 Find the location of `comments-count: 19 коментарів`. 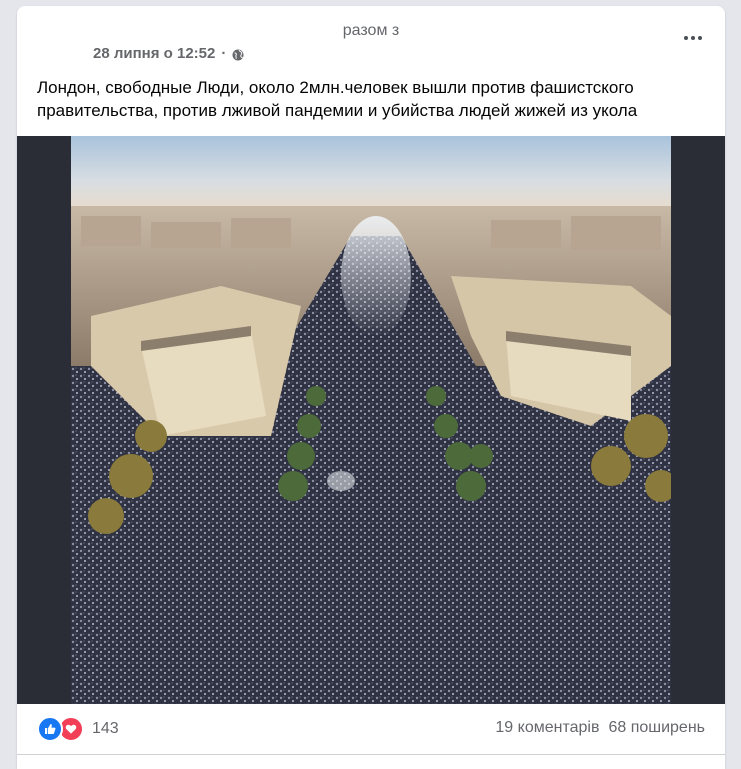

comments-count: 19 коментарів is located at coordinates (547, 728).